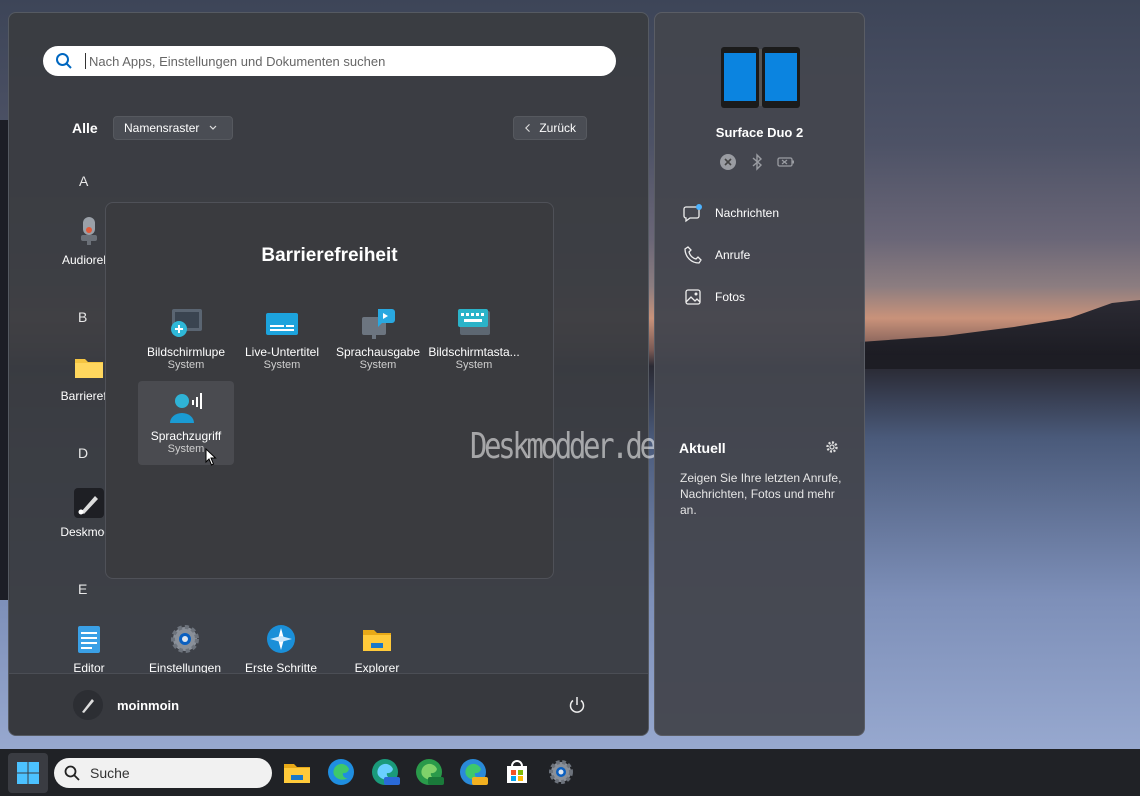  I want to click on app-live-untertitel: Live-Untertitel System, so click(282, 339).